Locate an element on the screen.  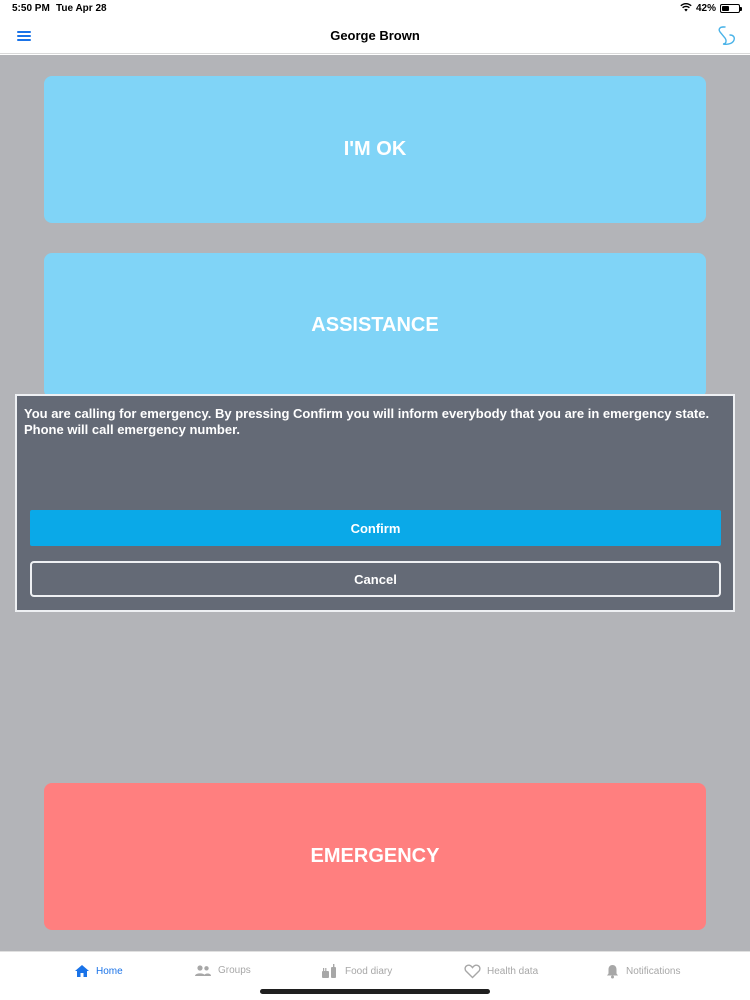
app-logo-icon is located at coordinates (726, 36).